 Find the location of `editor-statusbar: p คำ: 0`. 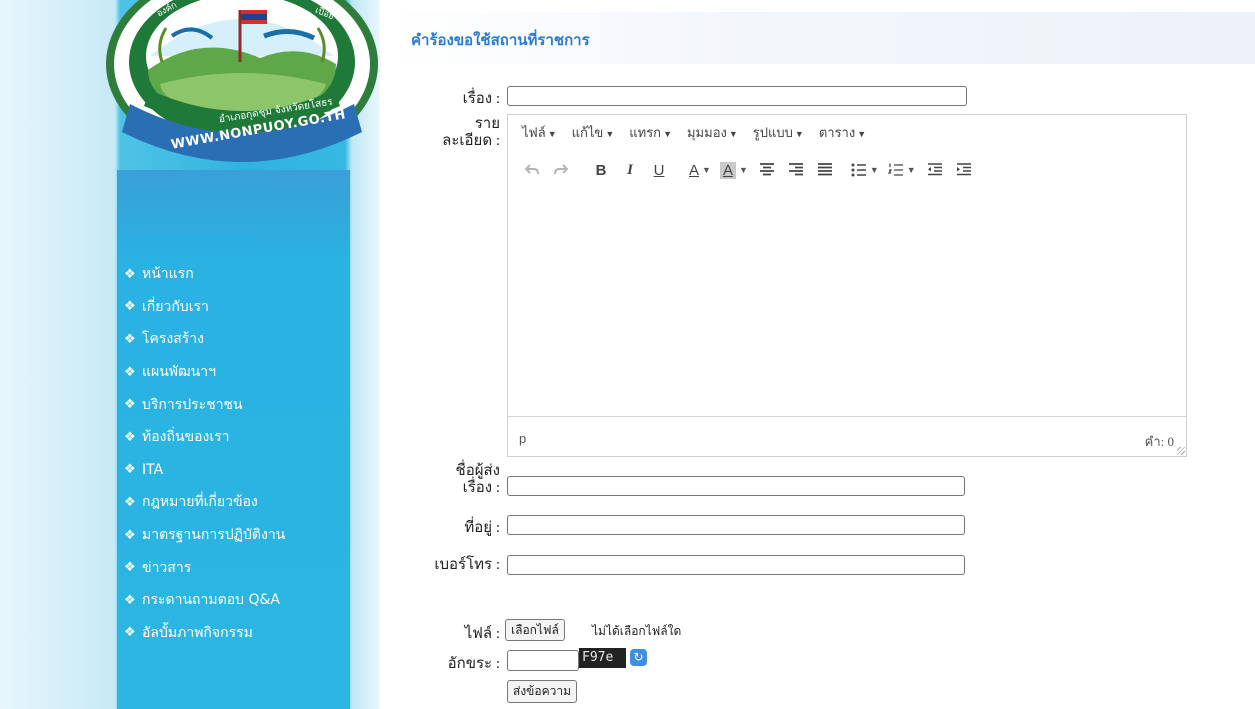

editor-statusbar: p คำ: 0 is located at coordinates (847, 436).